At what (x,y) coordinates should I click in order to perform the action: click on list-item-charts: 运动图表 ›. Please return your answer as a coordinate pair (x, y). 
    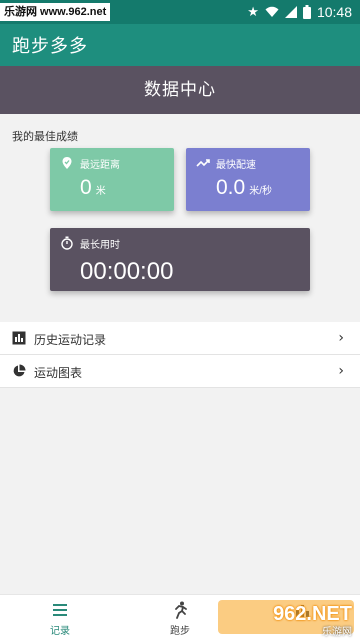
    Looking at the image, I should click on (180, 371).